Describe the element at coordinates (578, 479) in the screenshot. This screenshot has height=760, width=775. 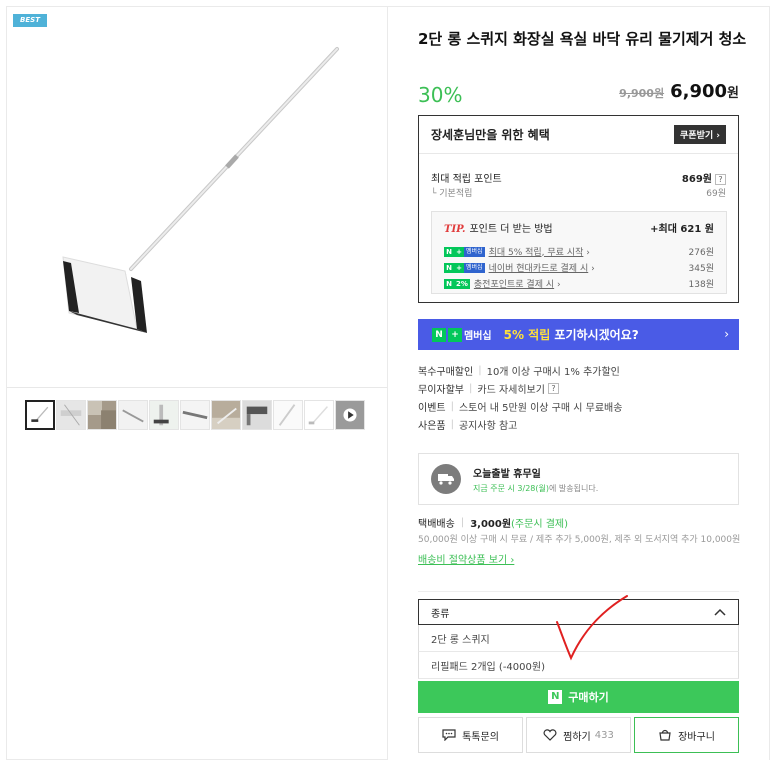
I see `delivery-notice: 오늘출발 휴무일 지금 주문 시 3/28(월)에 발송됩니다.` at that location.